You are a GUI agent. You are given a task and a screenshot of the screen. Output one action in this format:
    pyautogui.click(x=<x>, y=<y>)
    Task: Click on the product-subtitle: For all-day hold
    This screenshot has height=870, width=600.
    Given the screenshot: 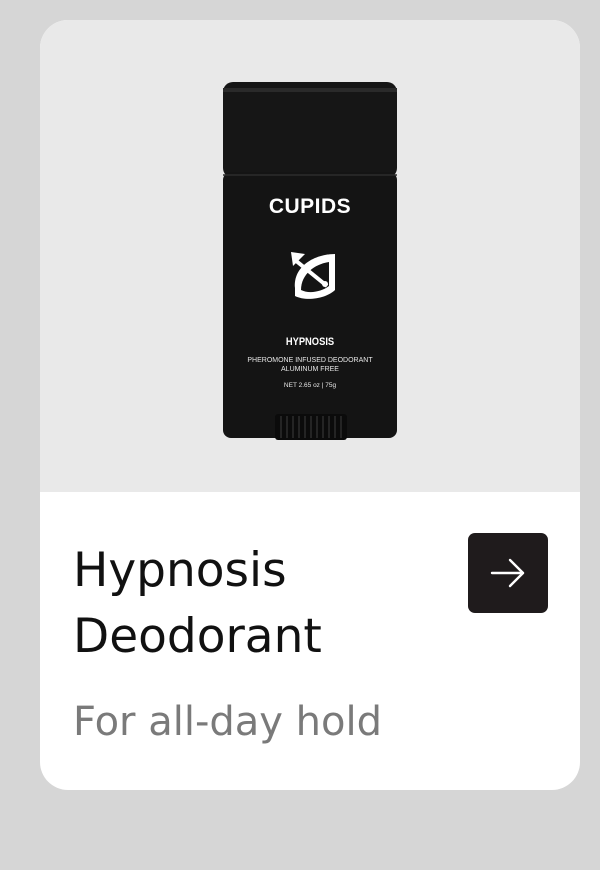 What is the action you would take?
    pyautogui.click(x=228, y=722)
    